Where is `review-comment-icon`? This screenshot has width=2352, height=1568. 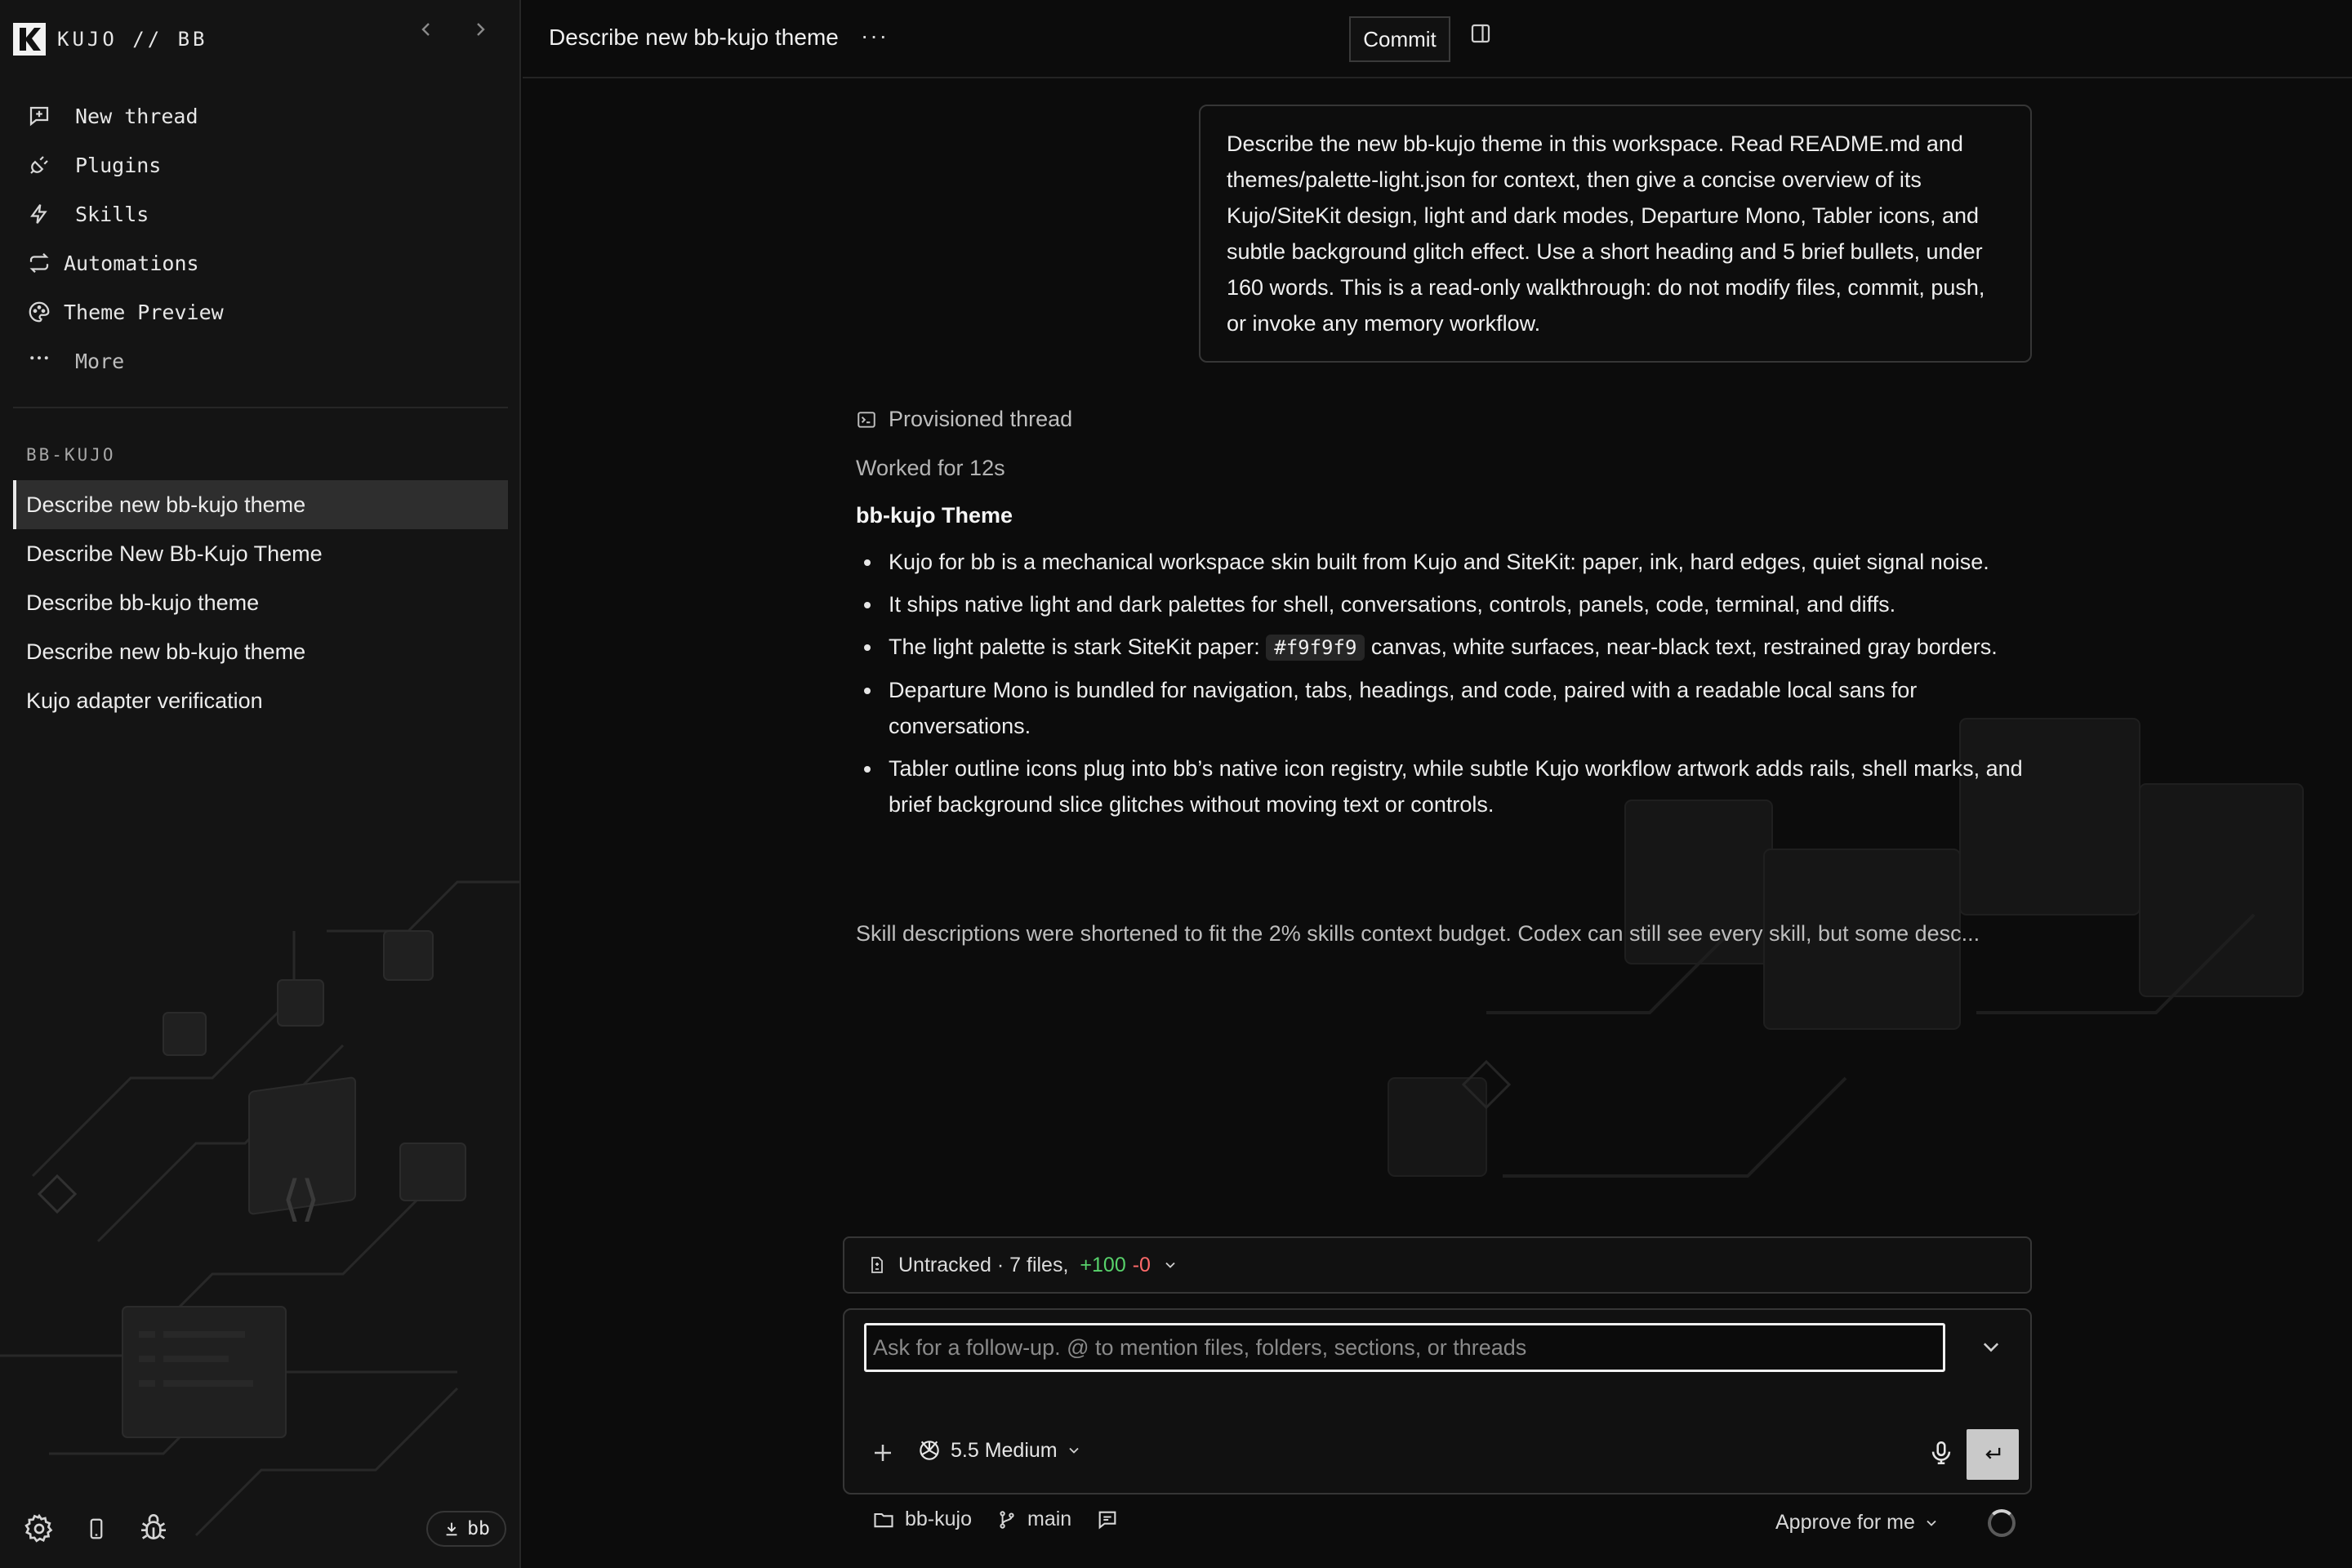
review-comment-icon is located at coordinates (1107, 1519).